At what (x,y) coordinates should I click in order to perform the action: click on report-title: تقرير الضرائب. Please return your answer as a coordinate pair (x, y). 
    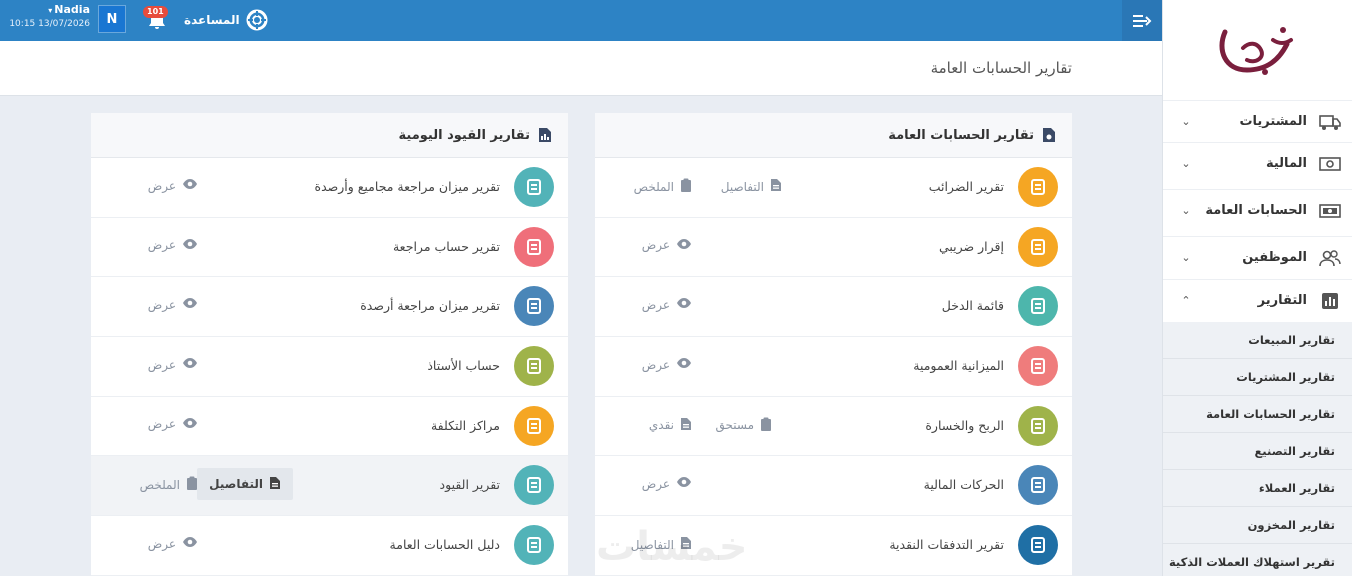
    Looking at the image, I should click on (966, 186).